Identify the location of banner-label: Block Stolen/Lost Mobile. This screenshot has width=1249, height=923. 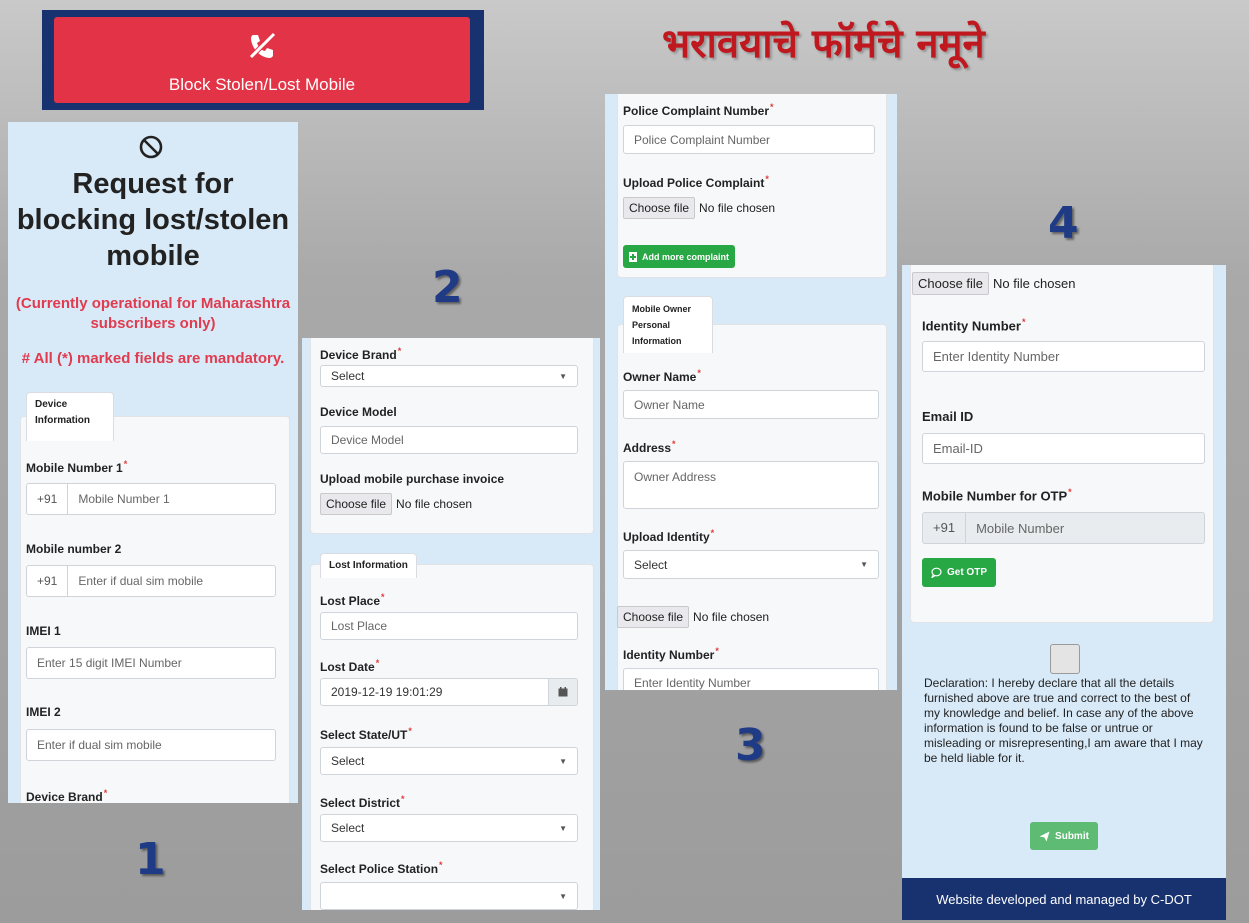
(262, 84).